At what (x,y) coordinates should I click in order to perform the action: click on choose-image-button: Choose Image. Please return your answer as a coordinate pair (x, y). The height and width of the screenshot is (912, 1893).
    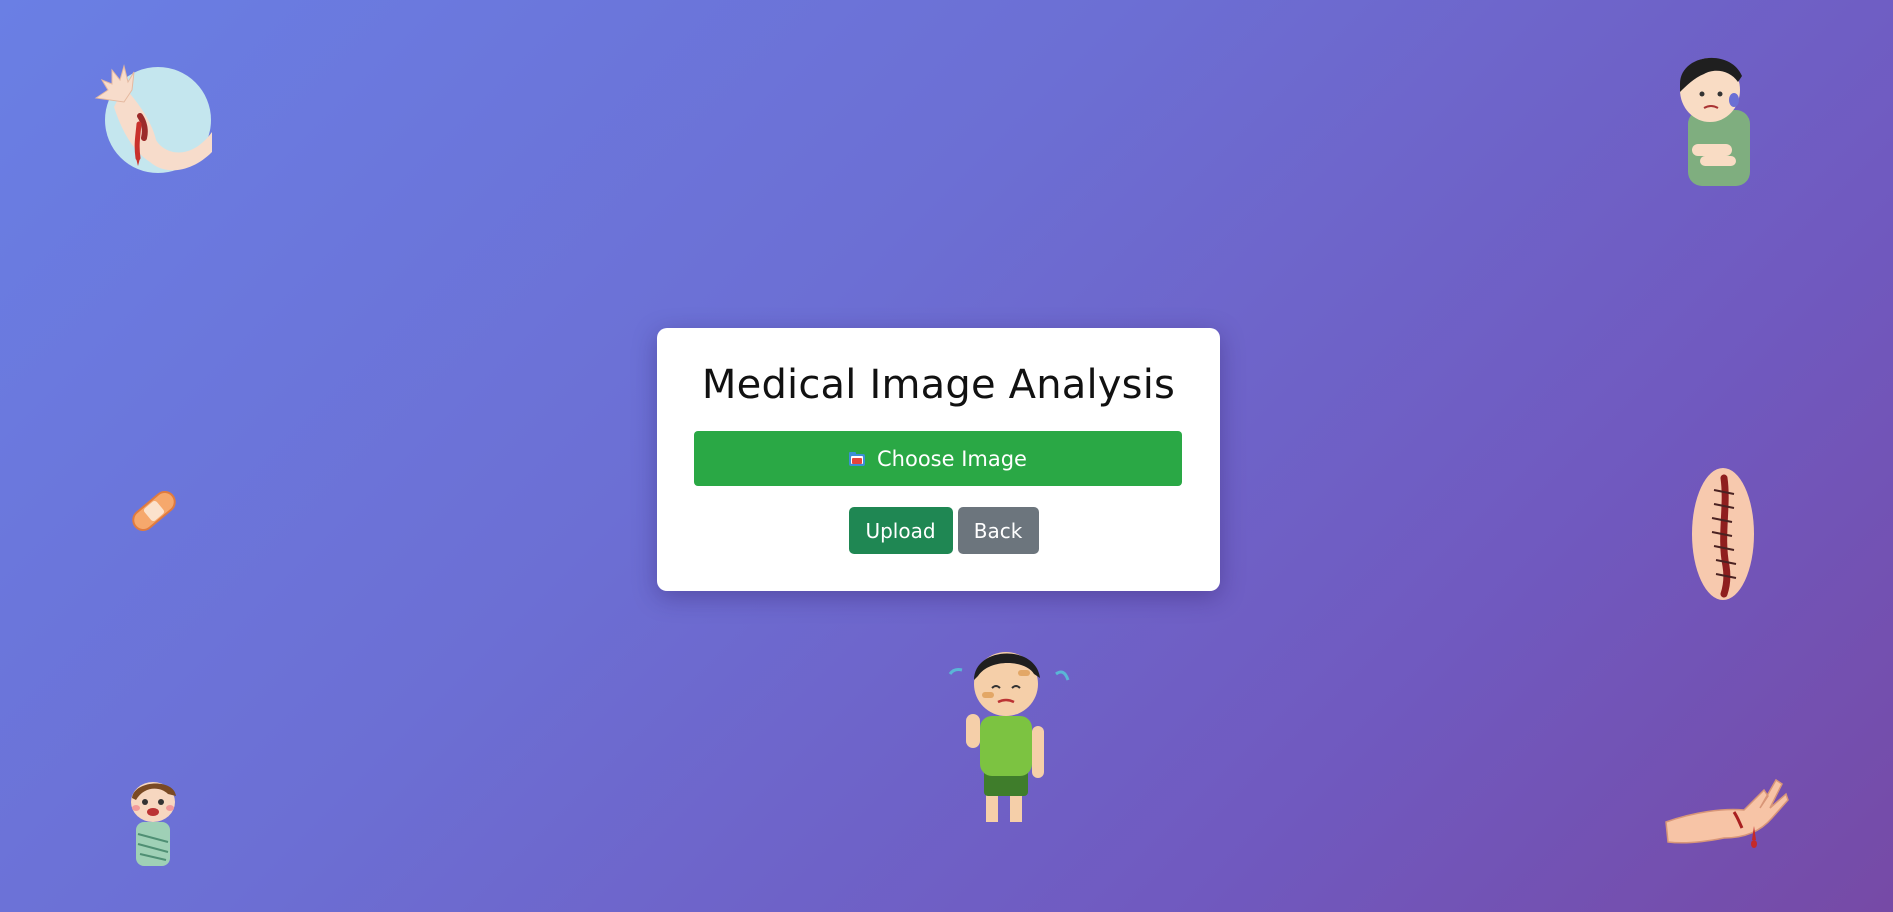
    Looking at the image, I should click on (938, 458).